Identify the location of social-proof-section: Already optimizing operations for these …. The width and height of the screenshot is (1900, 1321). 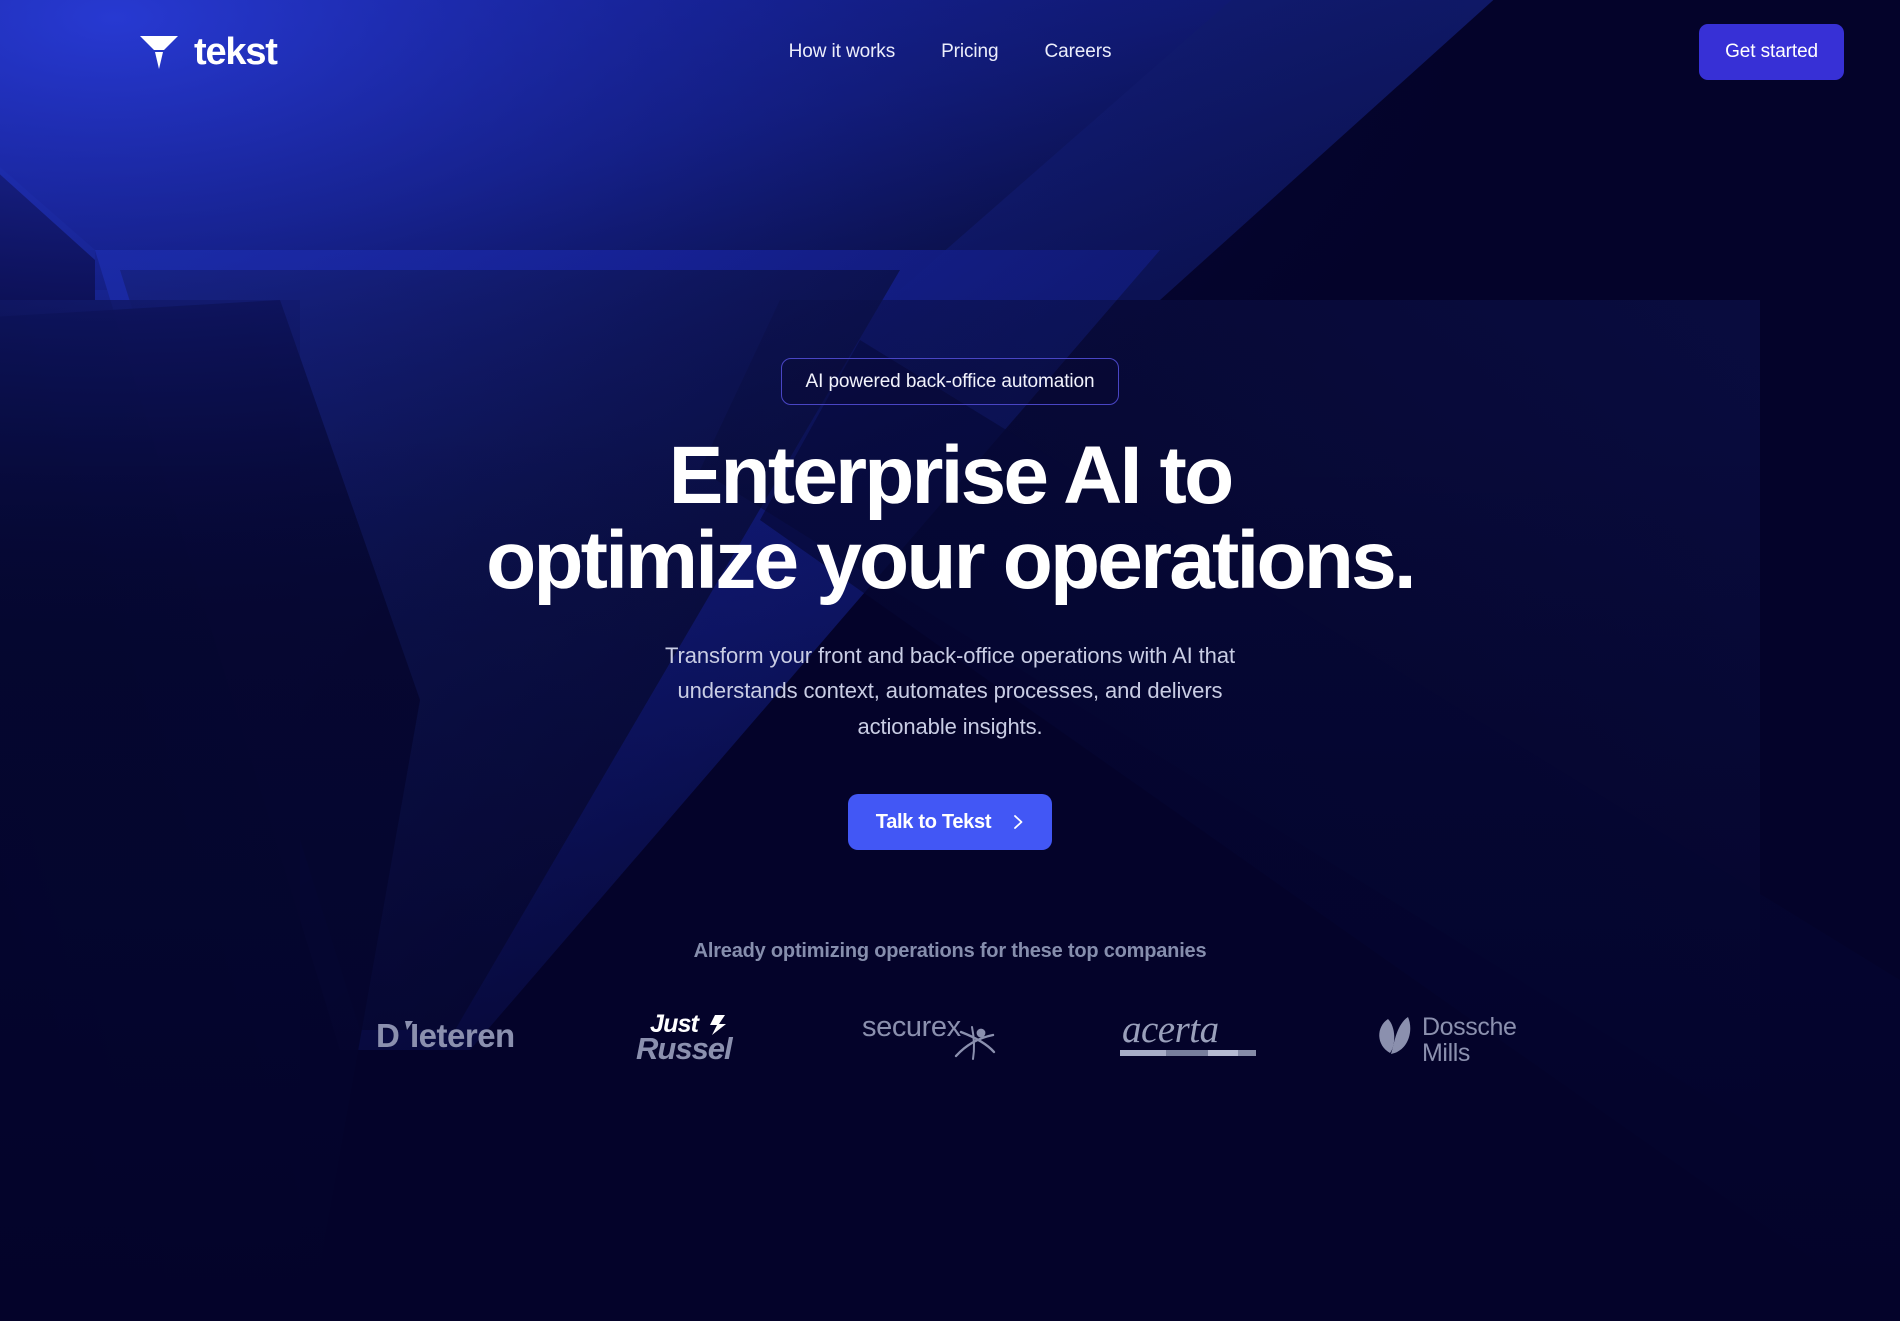
(950, 1005).